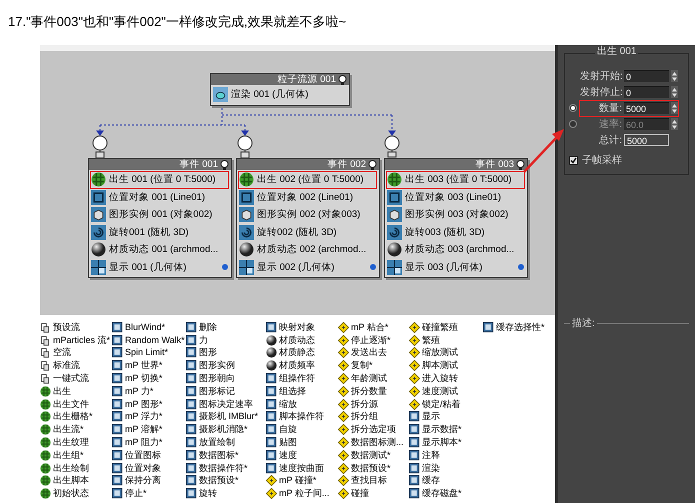  What do you see at coordinates (446, 455) in the screenshot?
I see `depot-item: 注释` at bounding box center [446, 455].